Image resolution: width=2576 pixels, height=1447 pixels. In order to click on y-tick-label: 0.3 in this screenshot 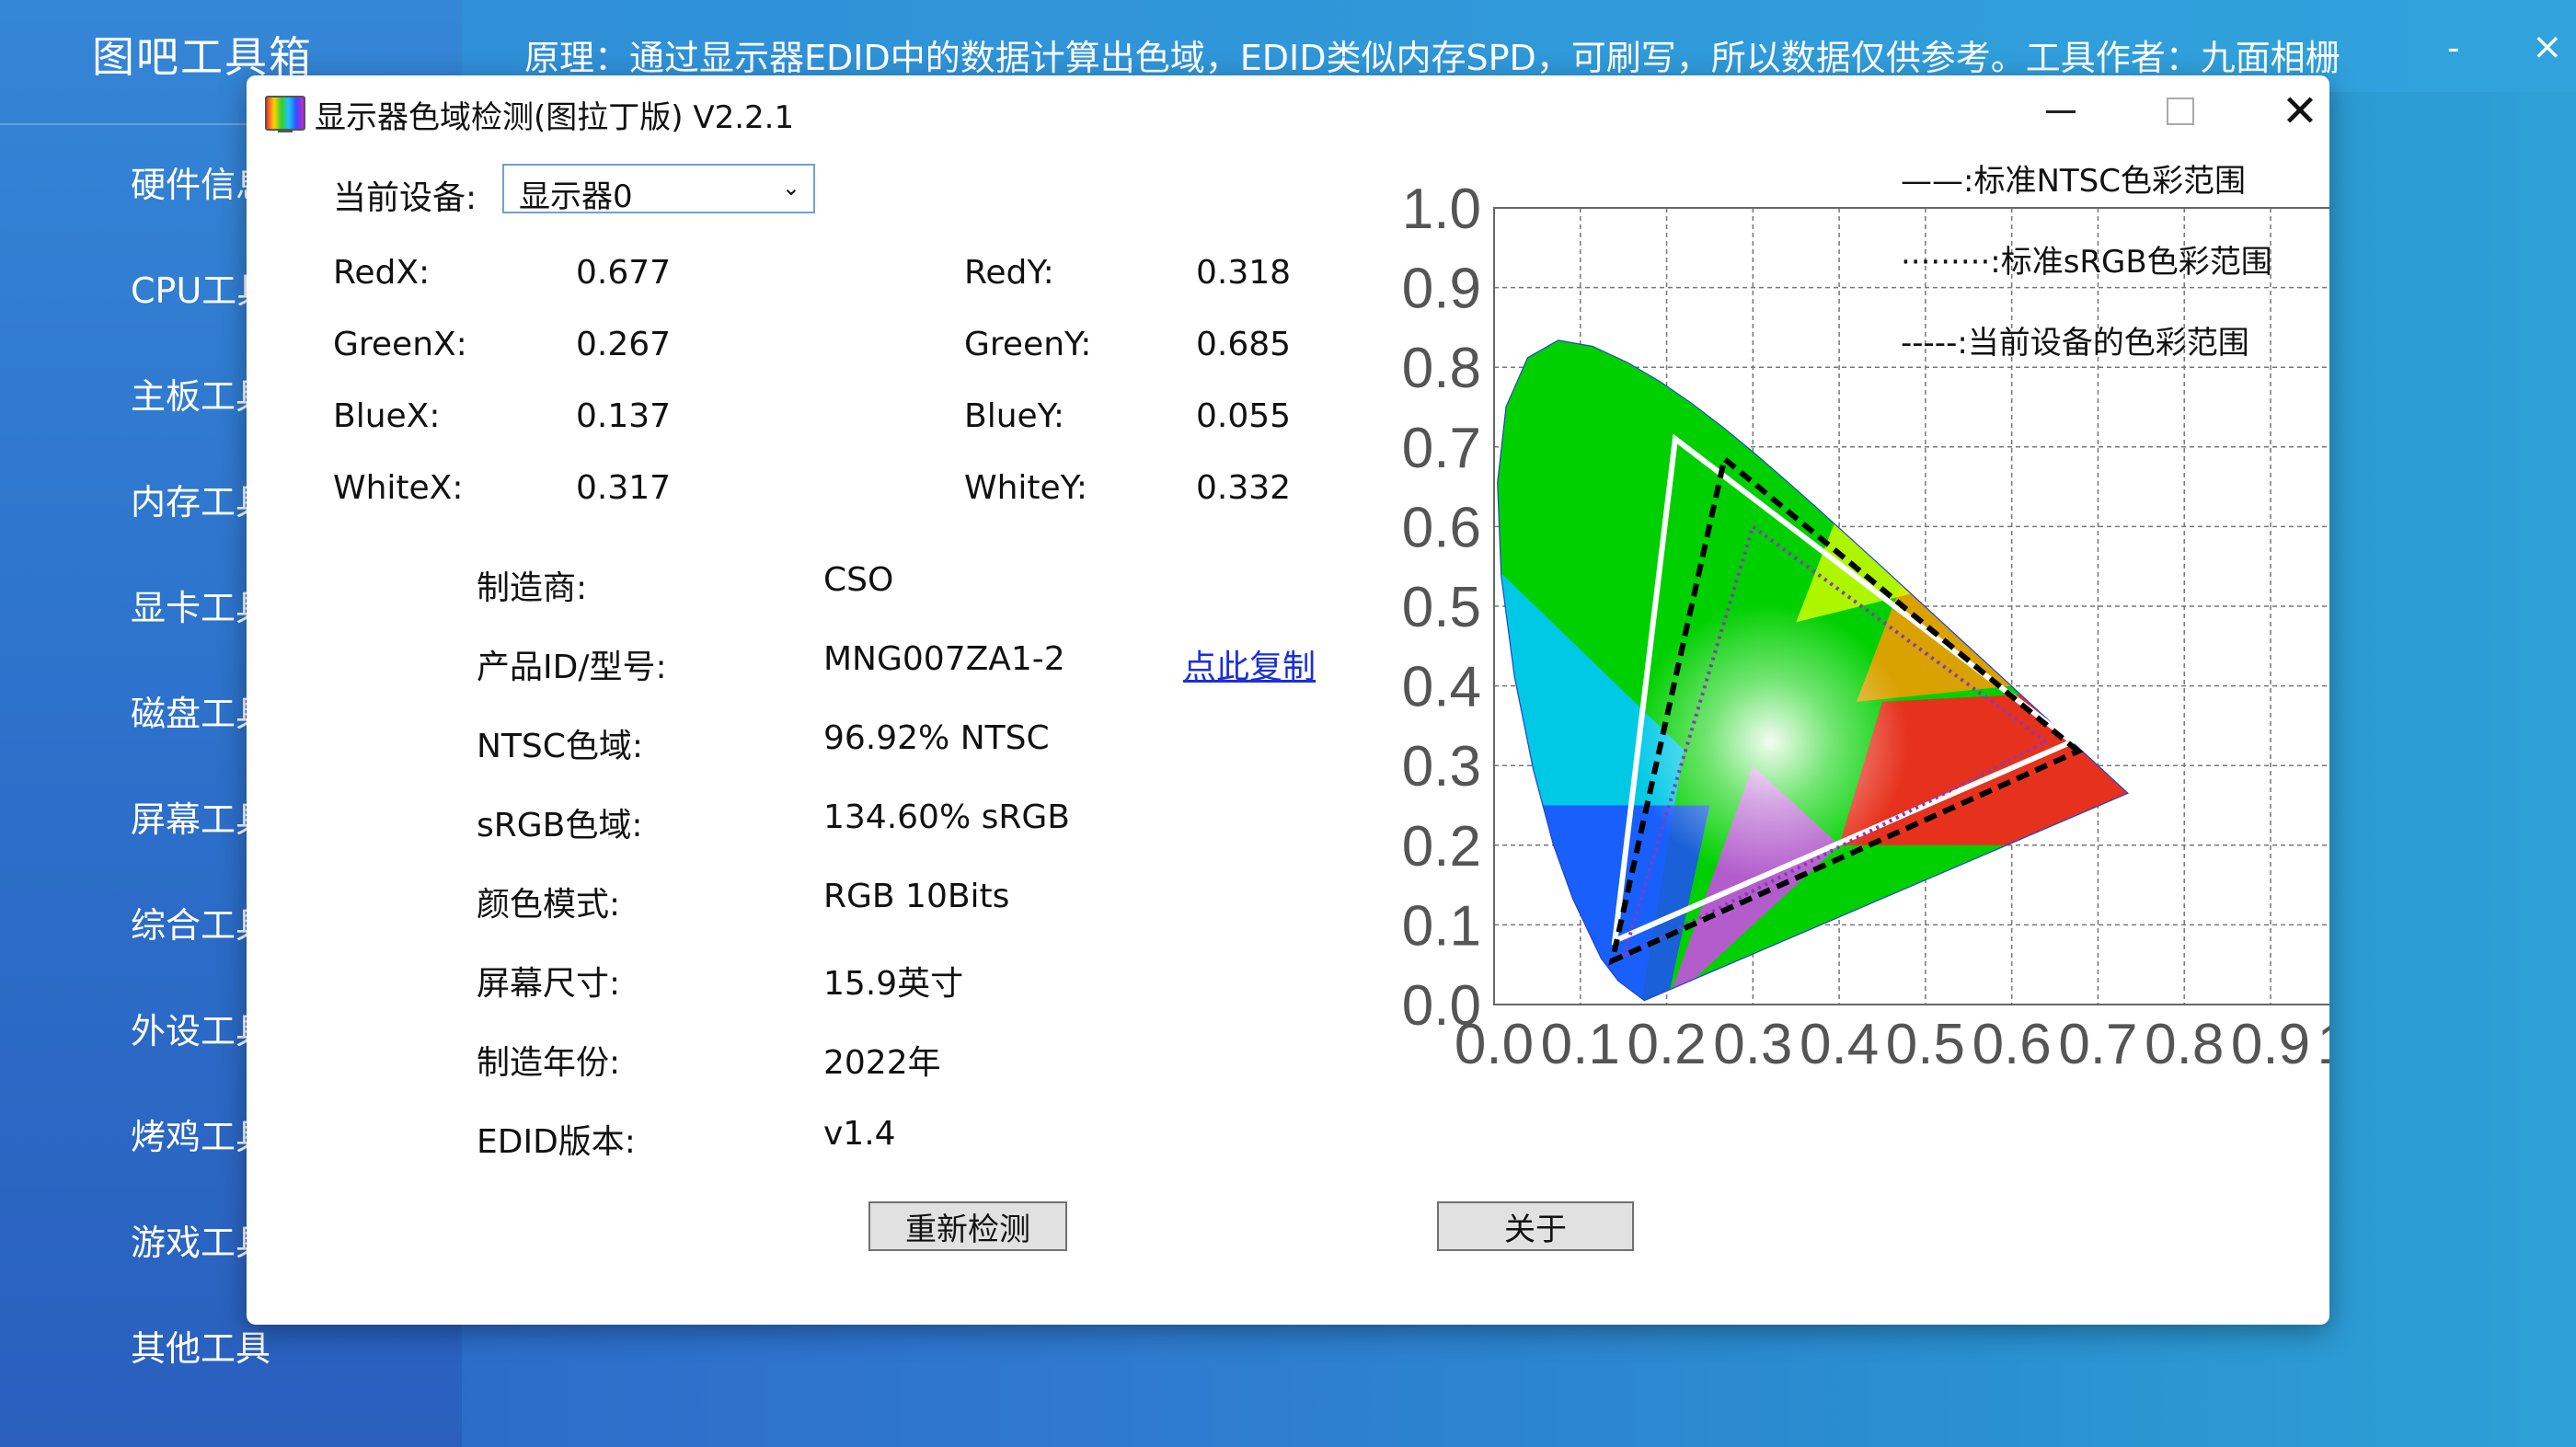, I will do `click(1441, 767)`.